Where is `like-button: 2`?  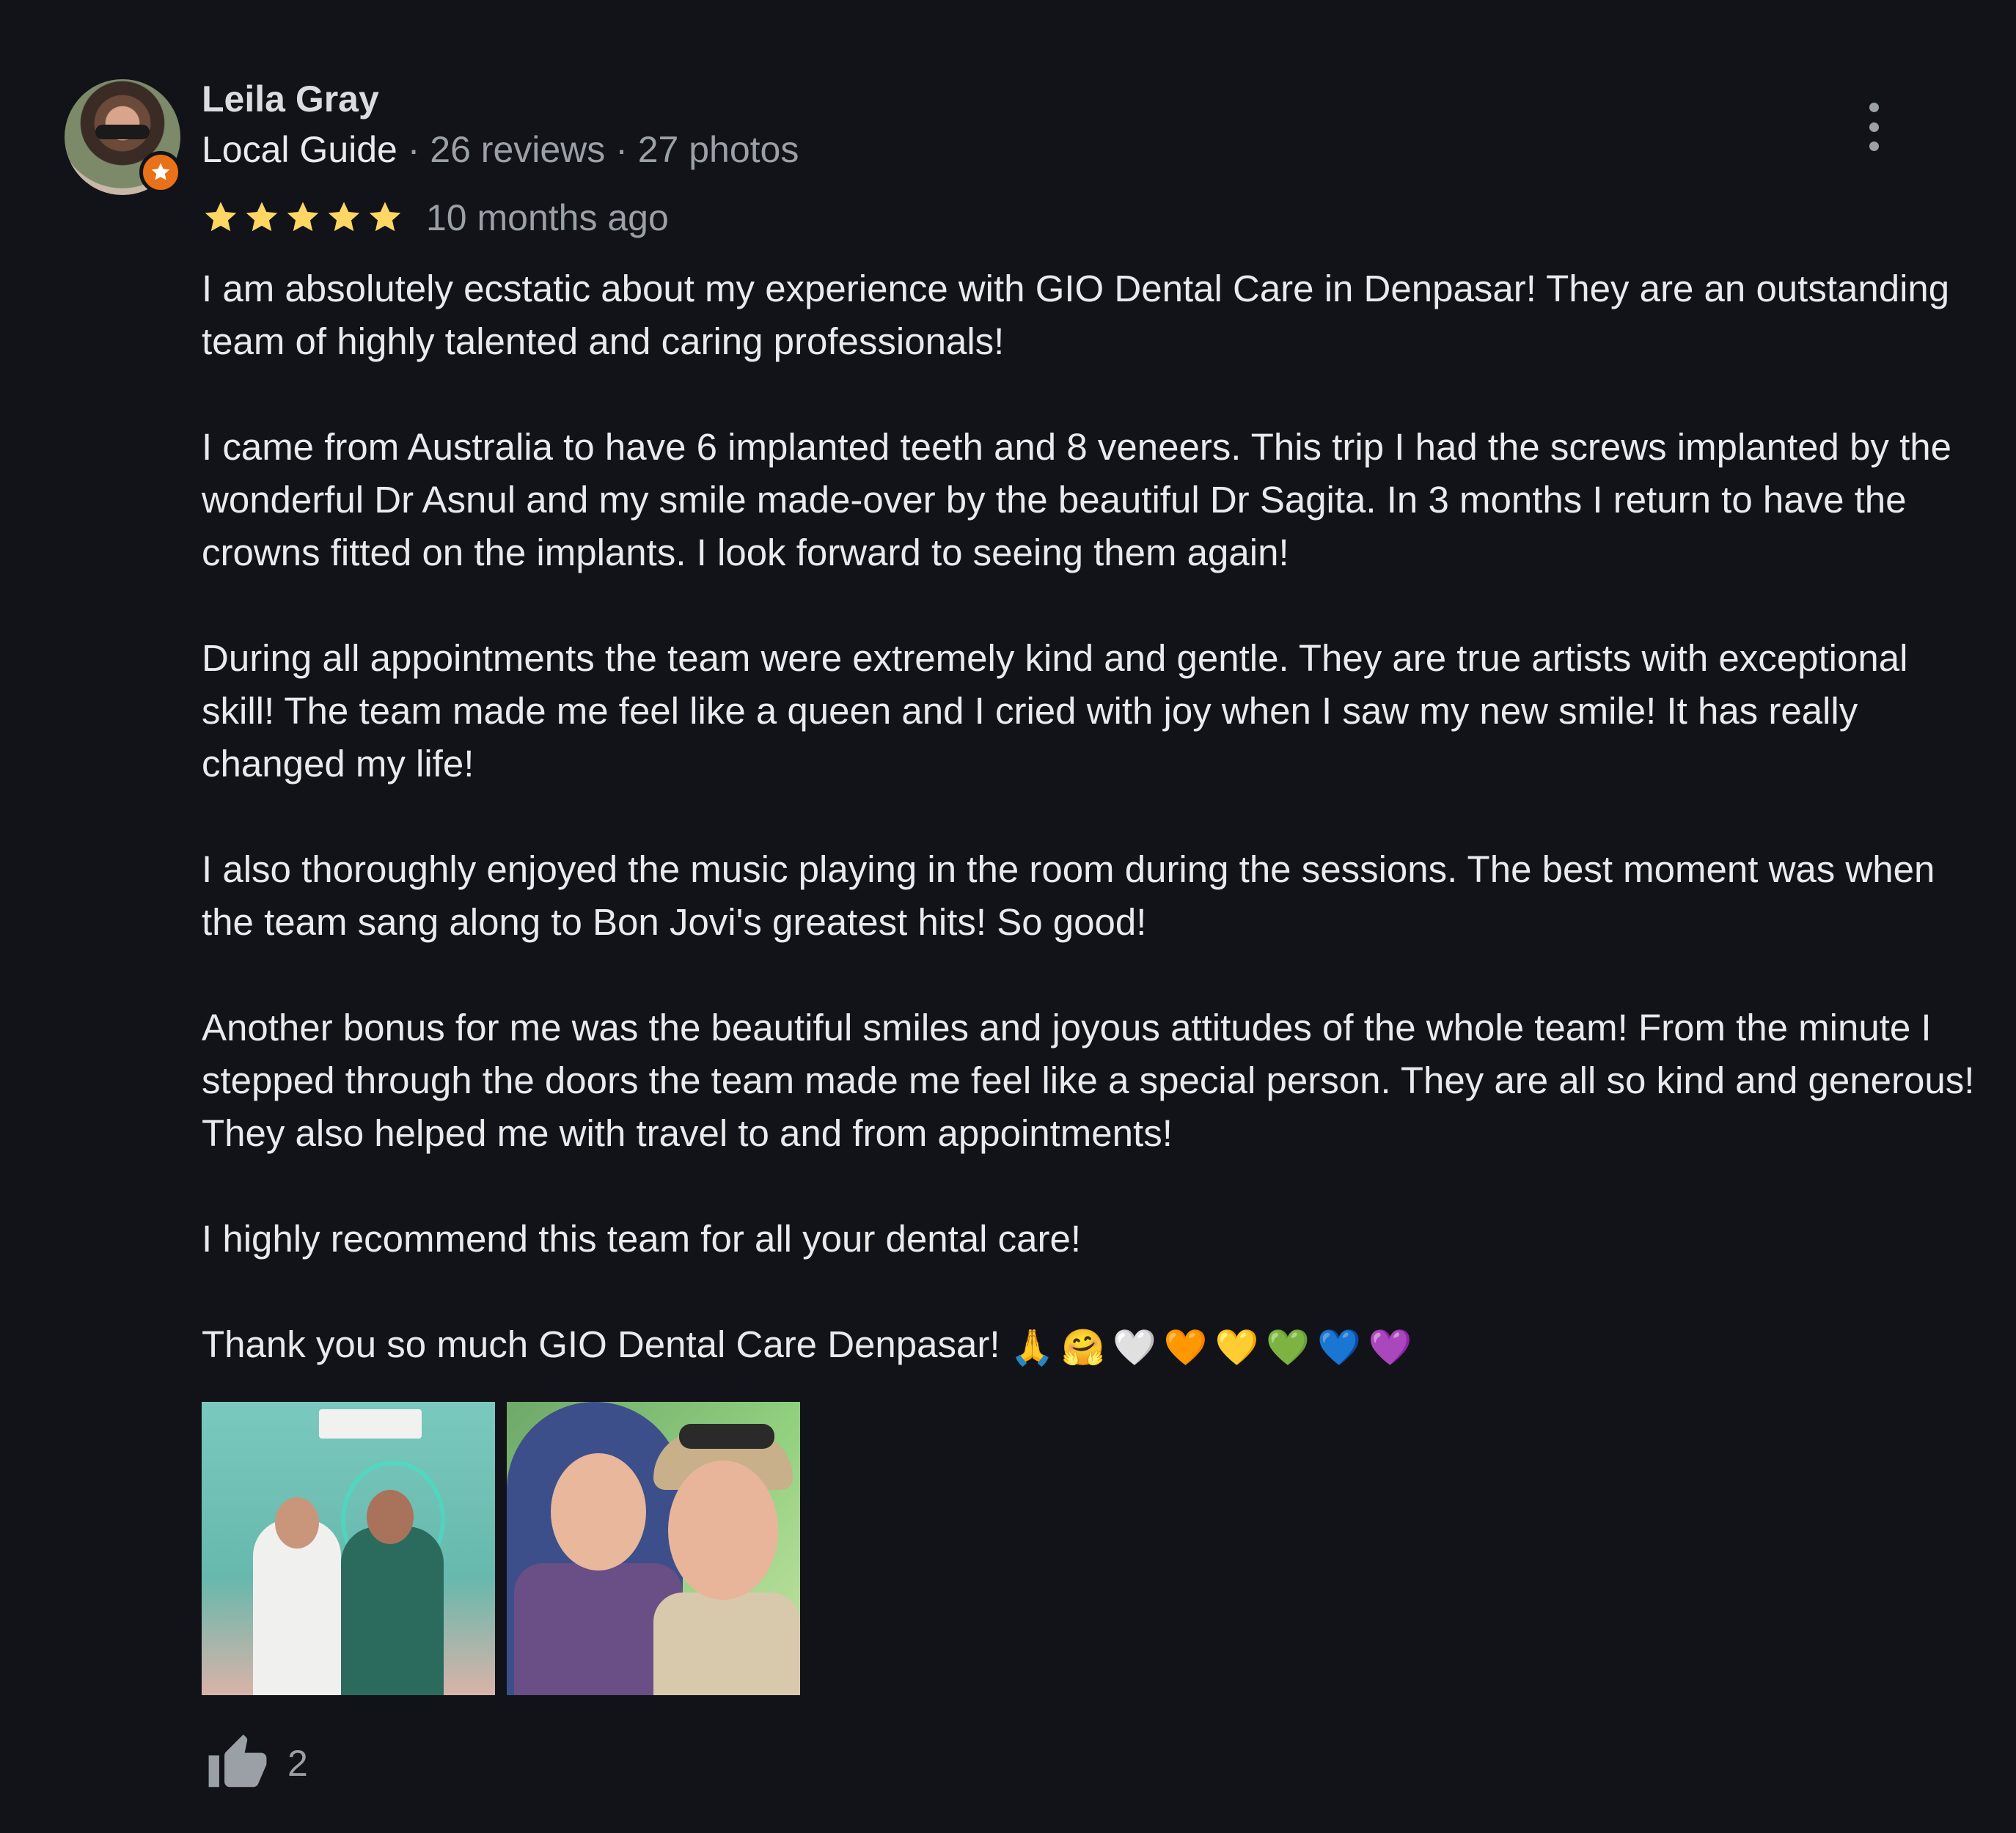
like-button: 2 is located at coordinates (256, 1763).